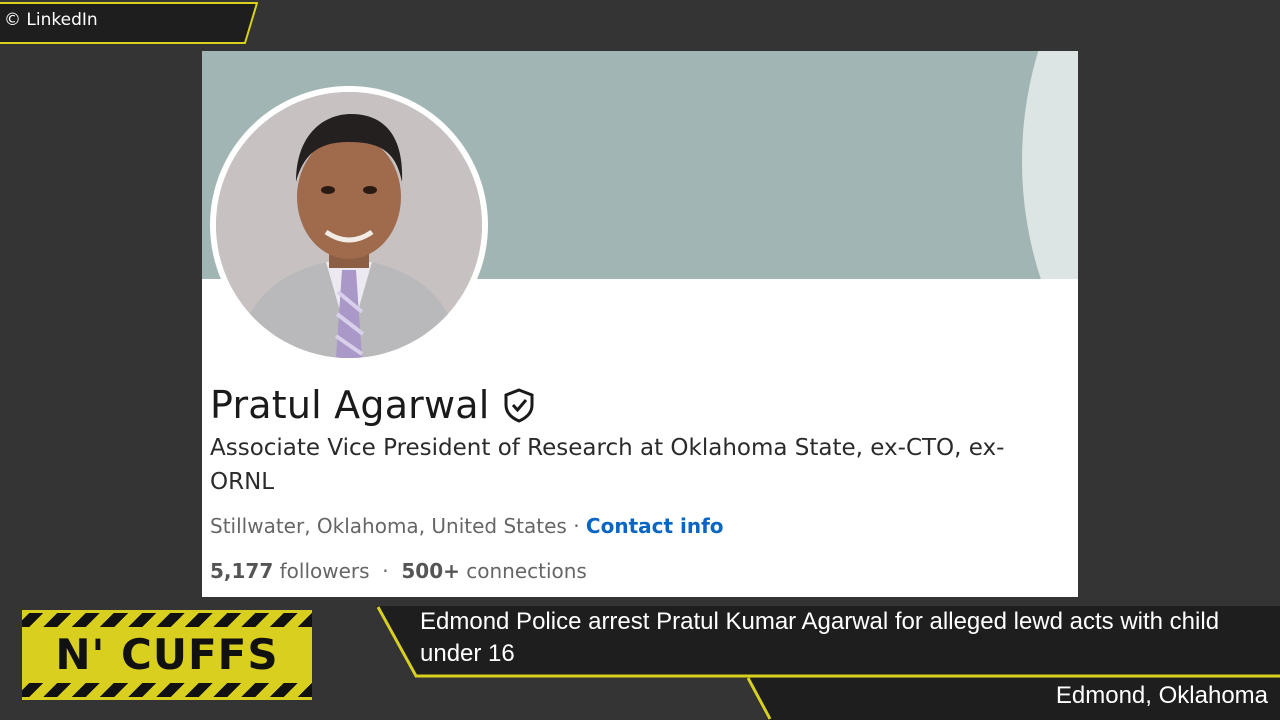 The width and height of the screenshot is (1280, 720). Describe the element at coordinates (325, 571) in the screenshot. I see `followers-label: followers` at that location.